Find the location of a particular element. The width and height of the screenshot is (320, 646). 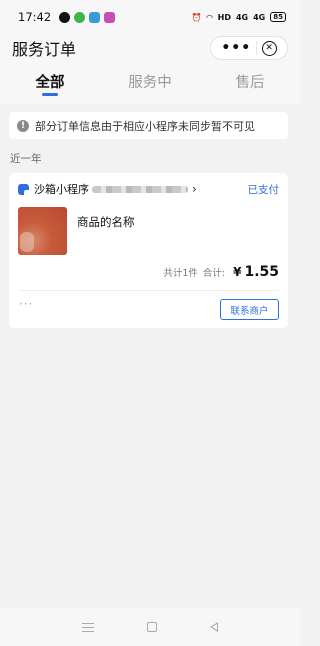

back-icon is located at coordinates (213, 627).